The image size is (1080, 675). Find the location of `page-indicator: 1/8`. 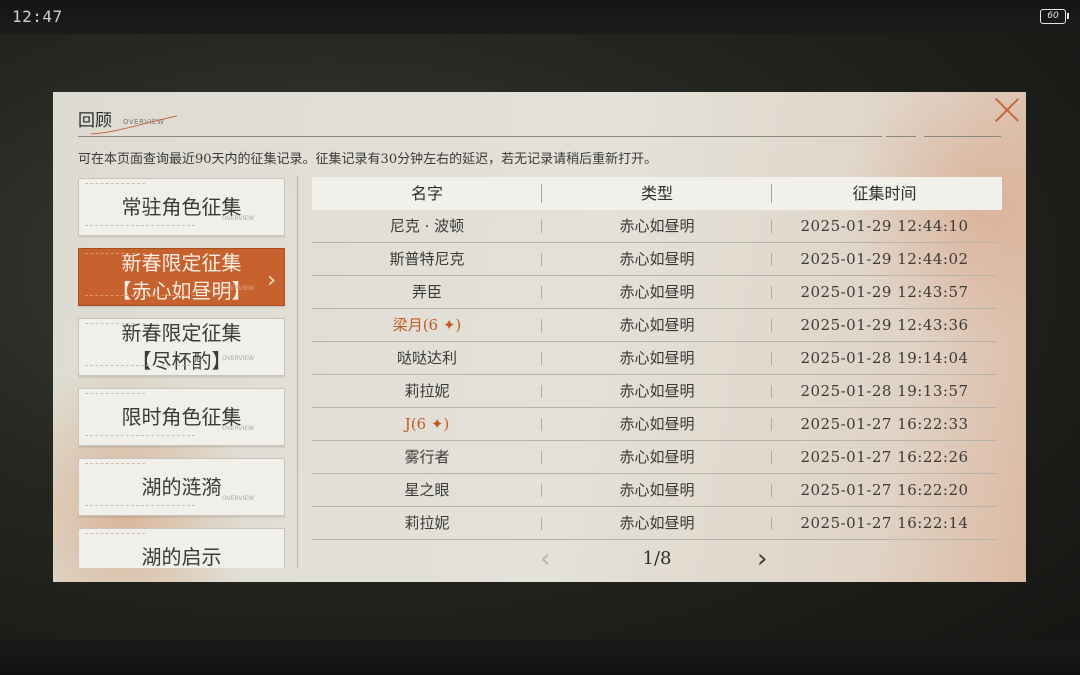

page-indicator: 1/8 is located at coordinates (657, 558).